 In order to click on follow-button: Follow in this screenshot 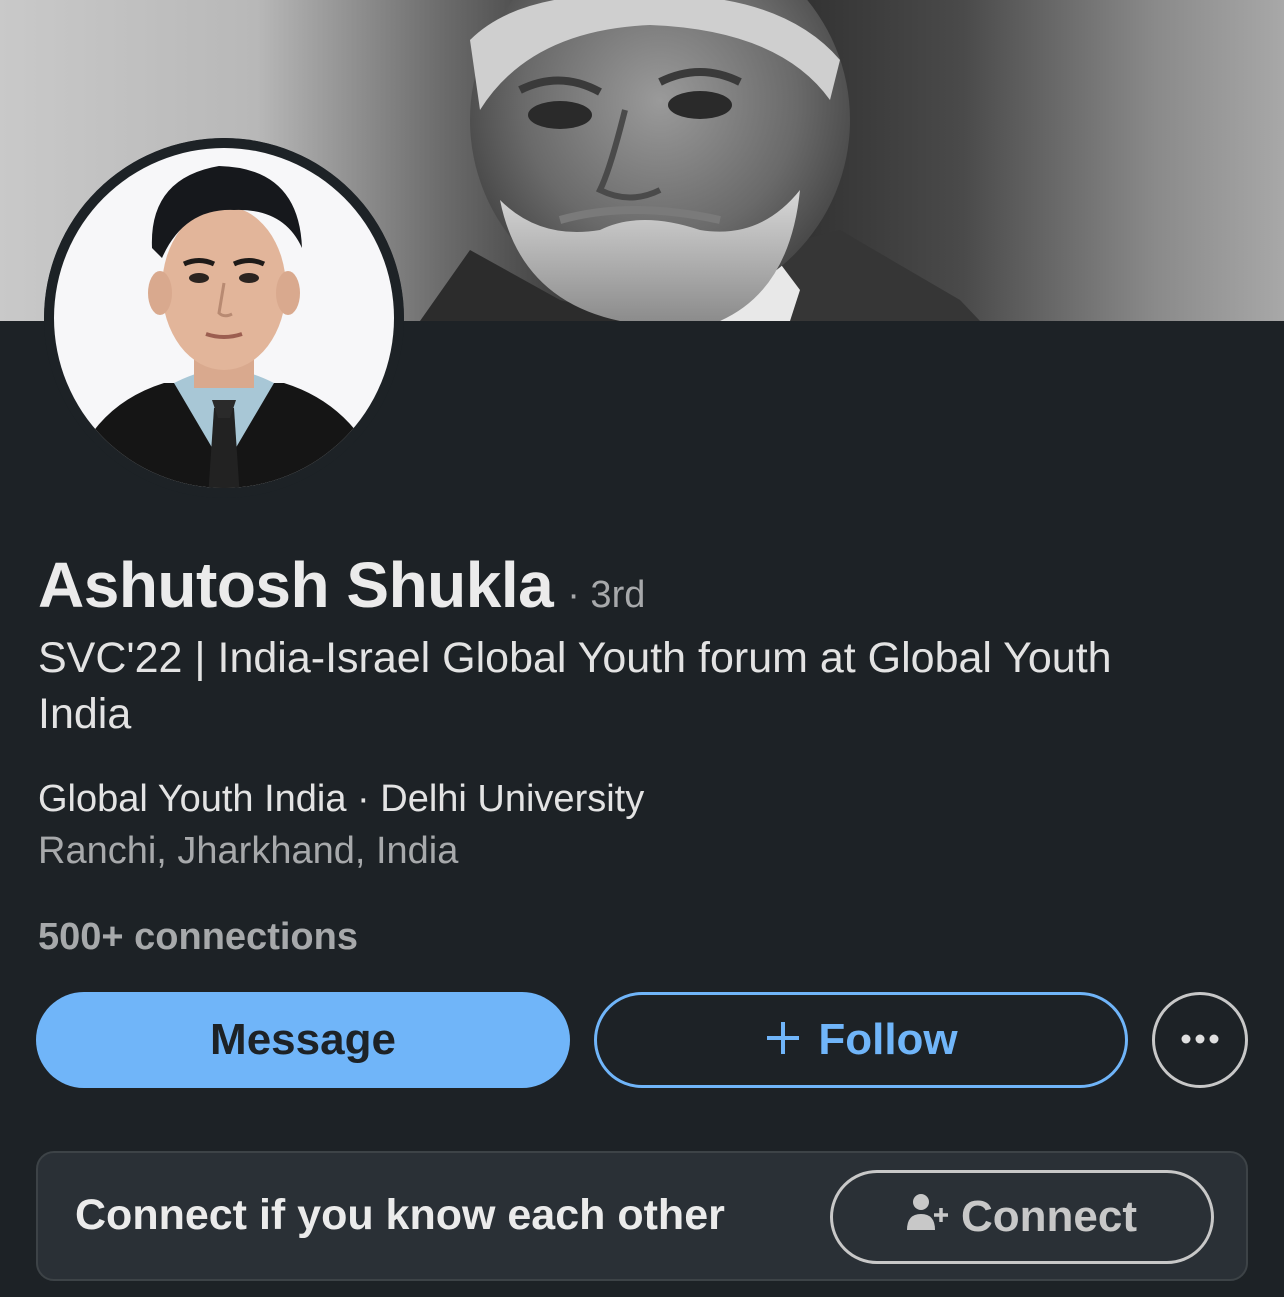, I will do `click(861, 1040)`.